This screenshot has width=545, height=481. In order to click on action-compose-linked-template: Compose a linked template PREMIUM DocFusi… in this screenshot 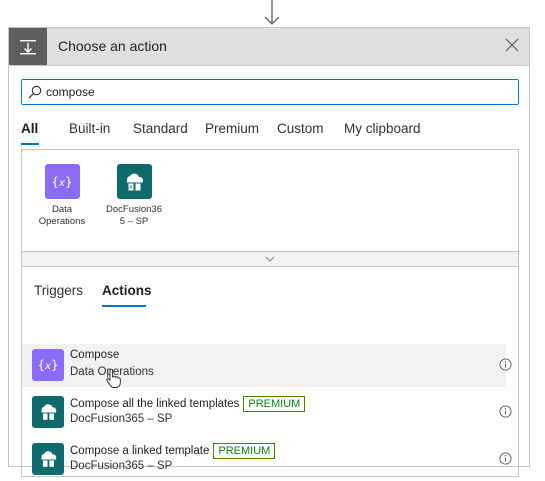, I will do `click(267, 459)`.